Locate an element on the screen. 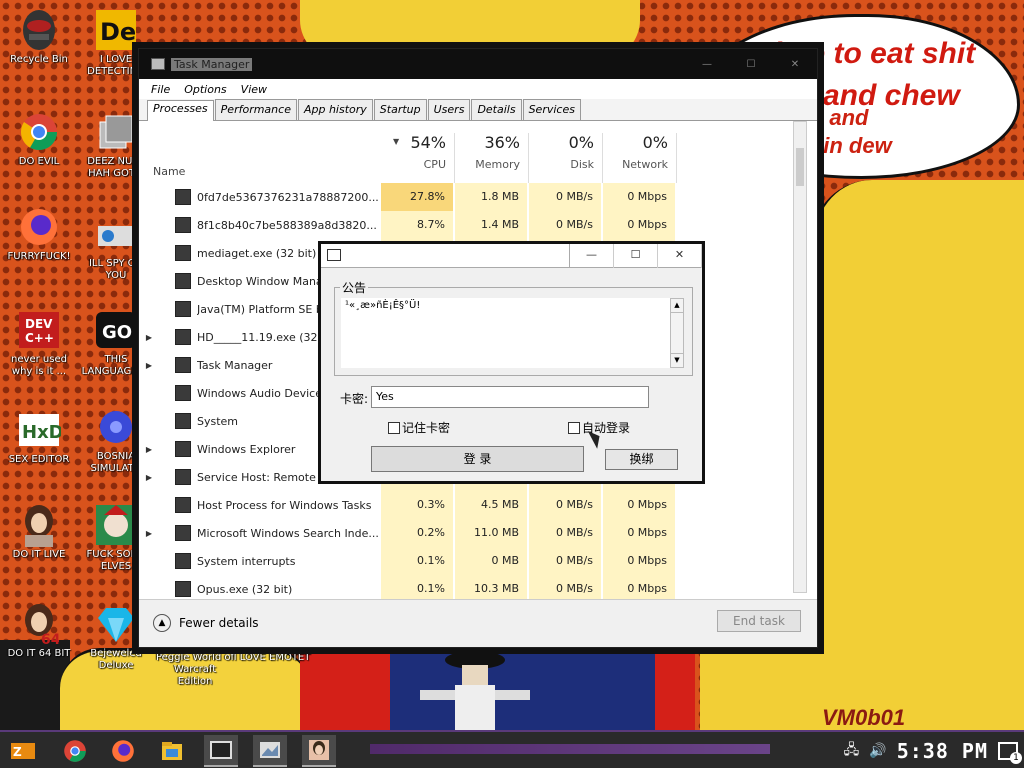 This screenshot has height=768, width=1024. remember-card-checkbox: 记住卡密 is located at coordinates (419, 427).